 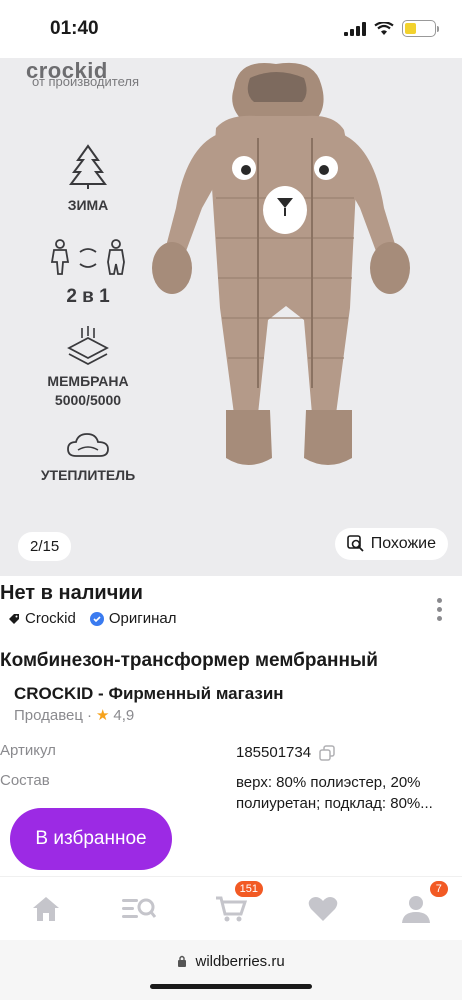 I want to click on product-badges: Crockid Оригинал, so click(x=92, y=618).